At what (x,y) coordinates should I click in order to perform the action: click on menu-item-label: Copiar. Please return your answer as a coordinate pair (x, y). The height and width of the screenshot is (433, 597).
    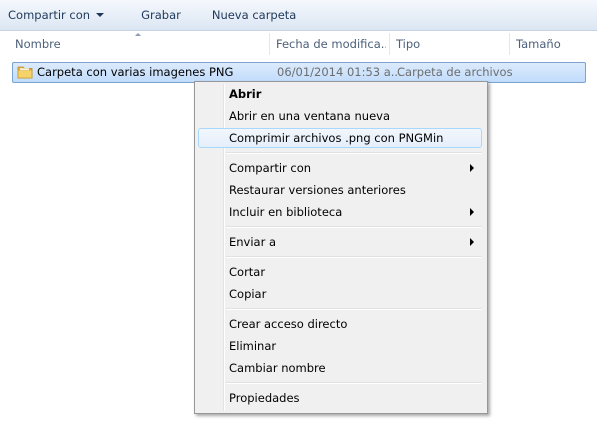
    Looking at the image, I should click on (248, 294).